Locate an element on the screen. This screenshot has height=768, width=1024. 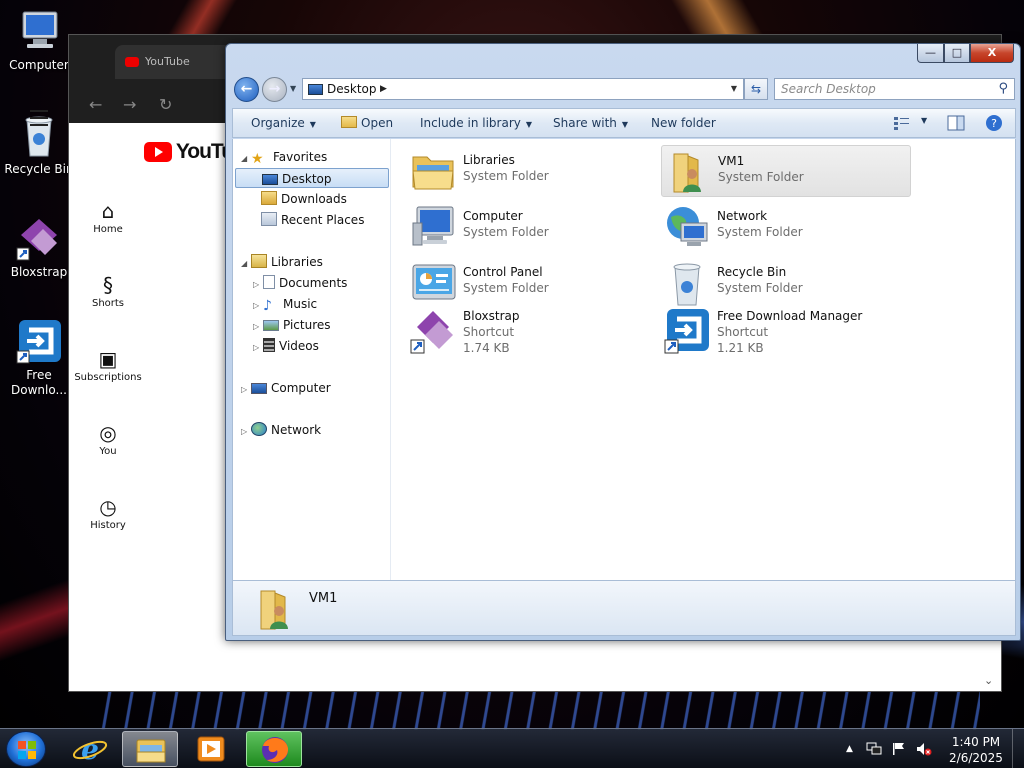
yt-nav-history: ◷ History is located at coordinates (108, 512).